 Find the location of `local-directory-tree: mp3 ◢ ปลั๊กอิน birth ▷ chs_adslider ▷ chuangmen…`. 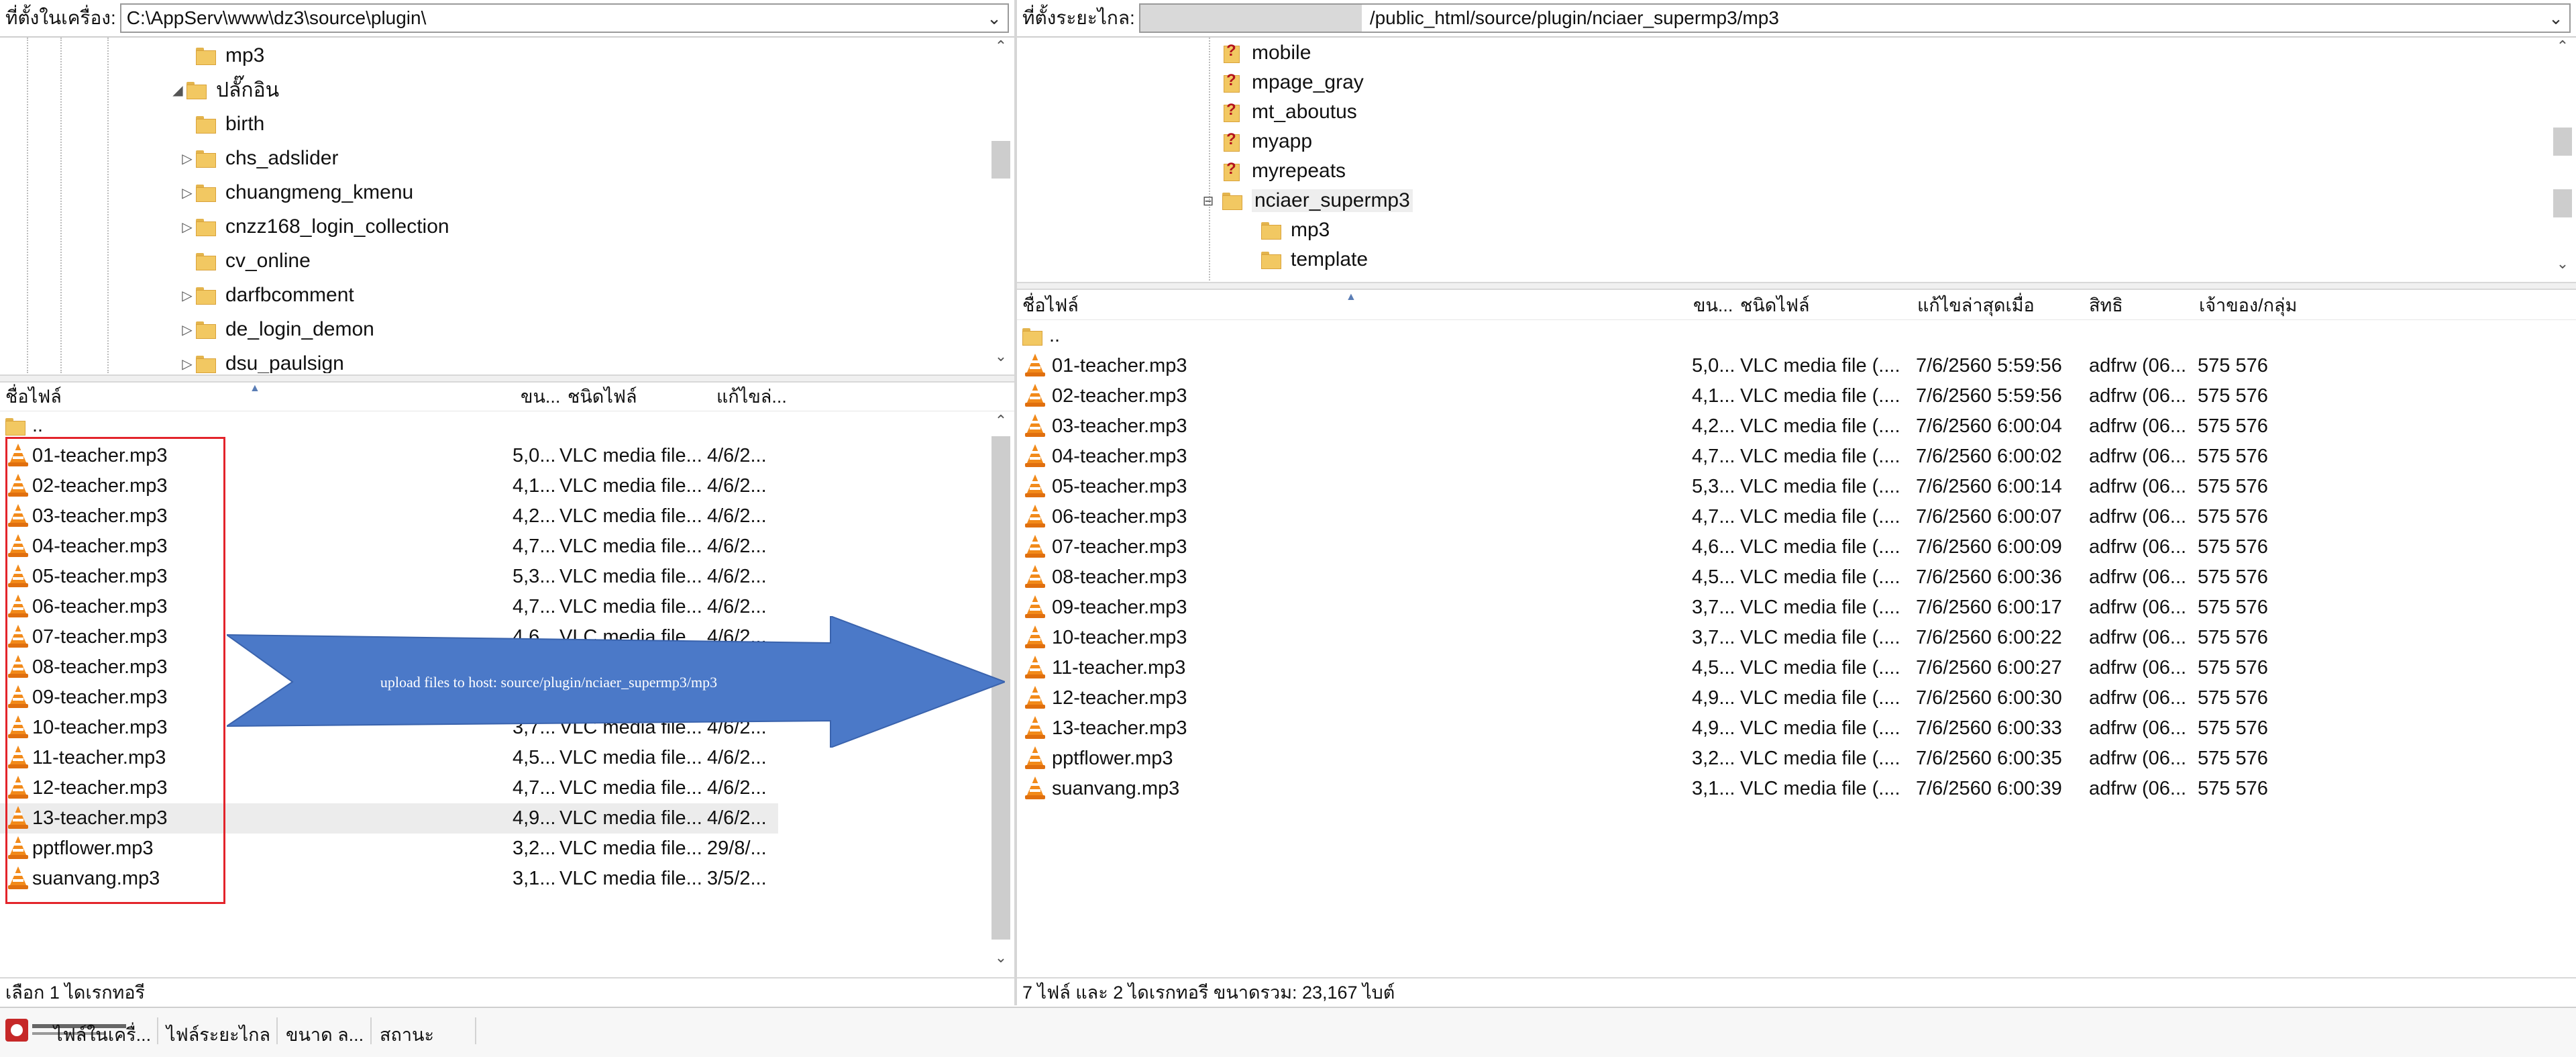

local-directory-tree: mp3 ◢ ปลั๊กอิน birth ▷ chs_adslider ▷ chuangmen… is located at coordinates (507, 205).